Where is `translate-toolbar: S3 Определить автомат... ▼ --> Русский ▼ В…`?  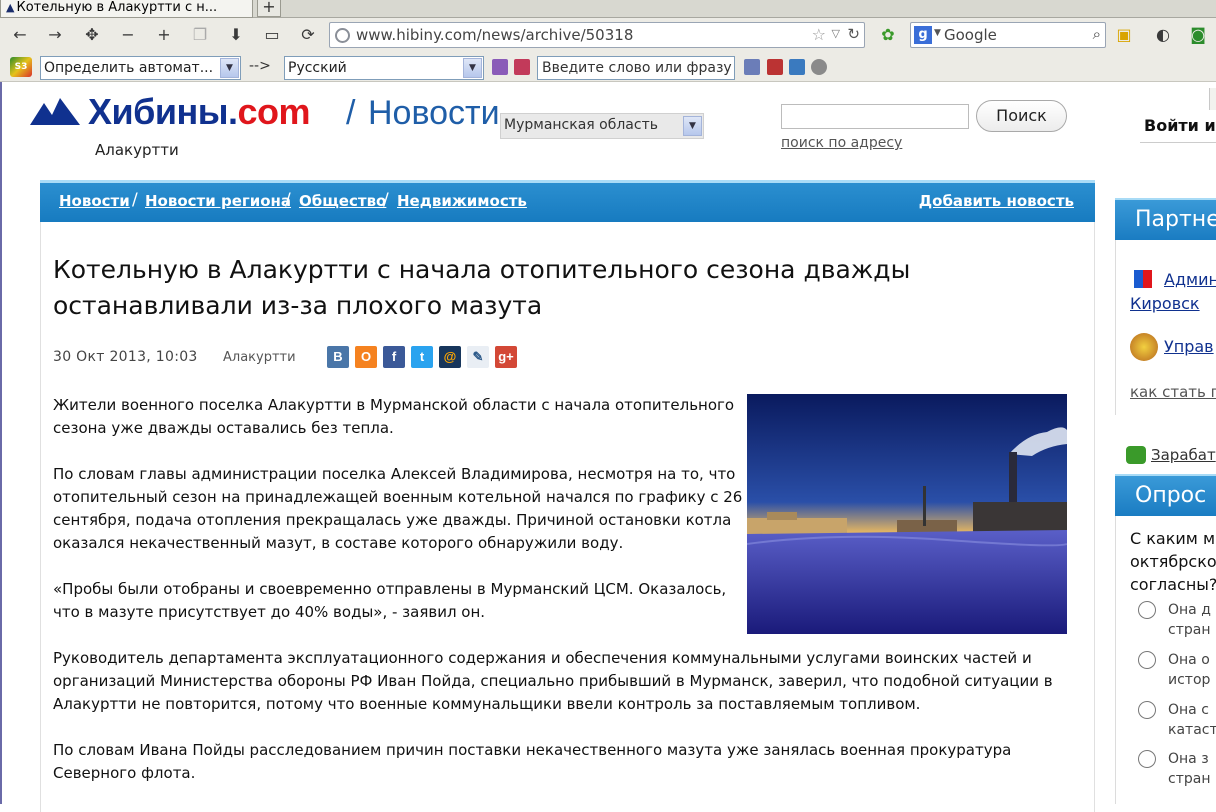 translate-toolbar: S3 Определить автомат... ▼ --> Русский ▼ В… is located at coordinates (608, 68).